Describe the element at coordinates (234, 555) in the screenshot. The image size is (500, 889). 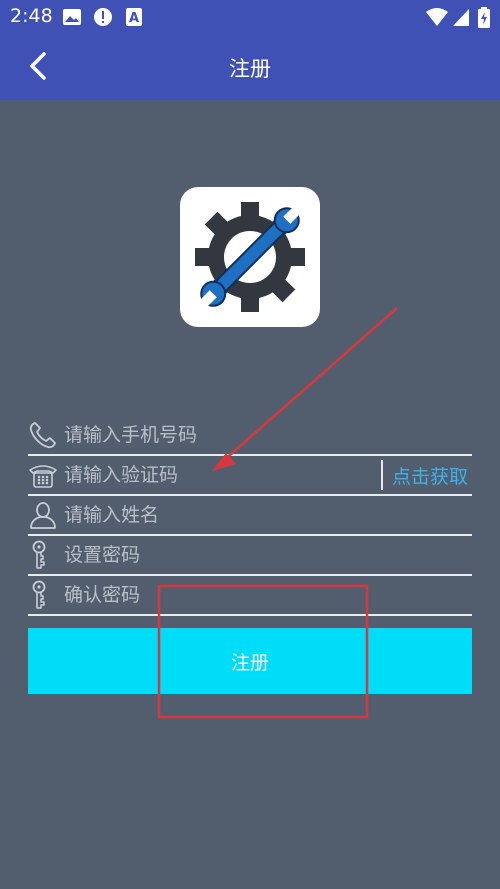
I see `password-input` at that location.